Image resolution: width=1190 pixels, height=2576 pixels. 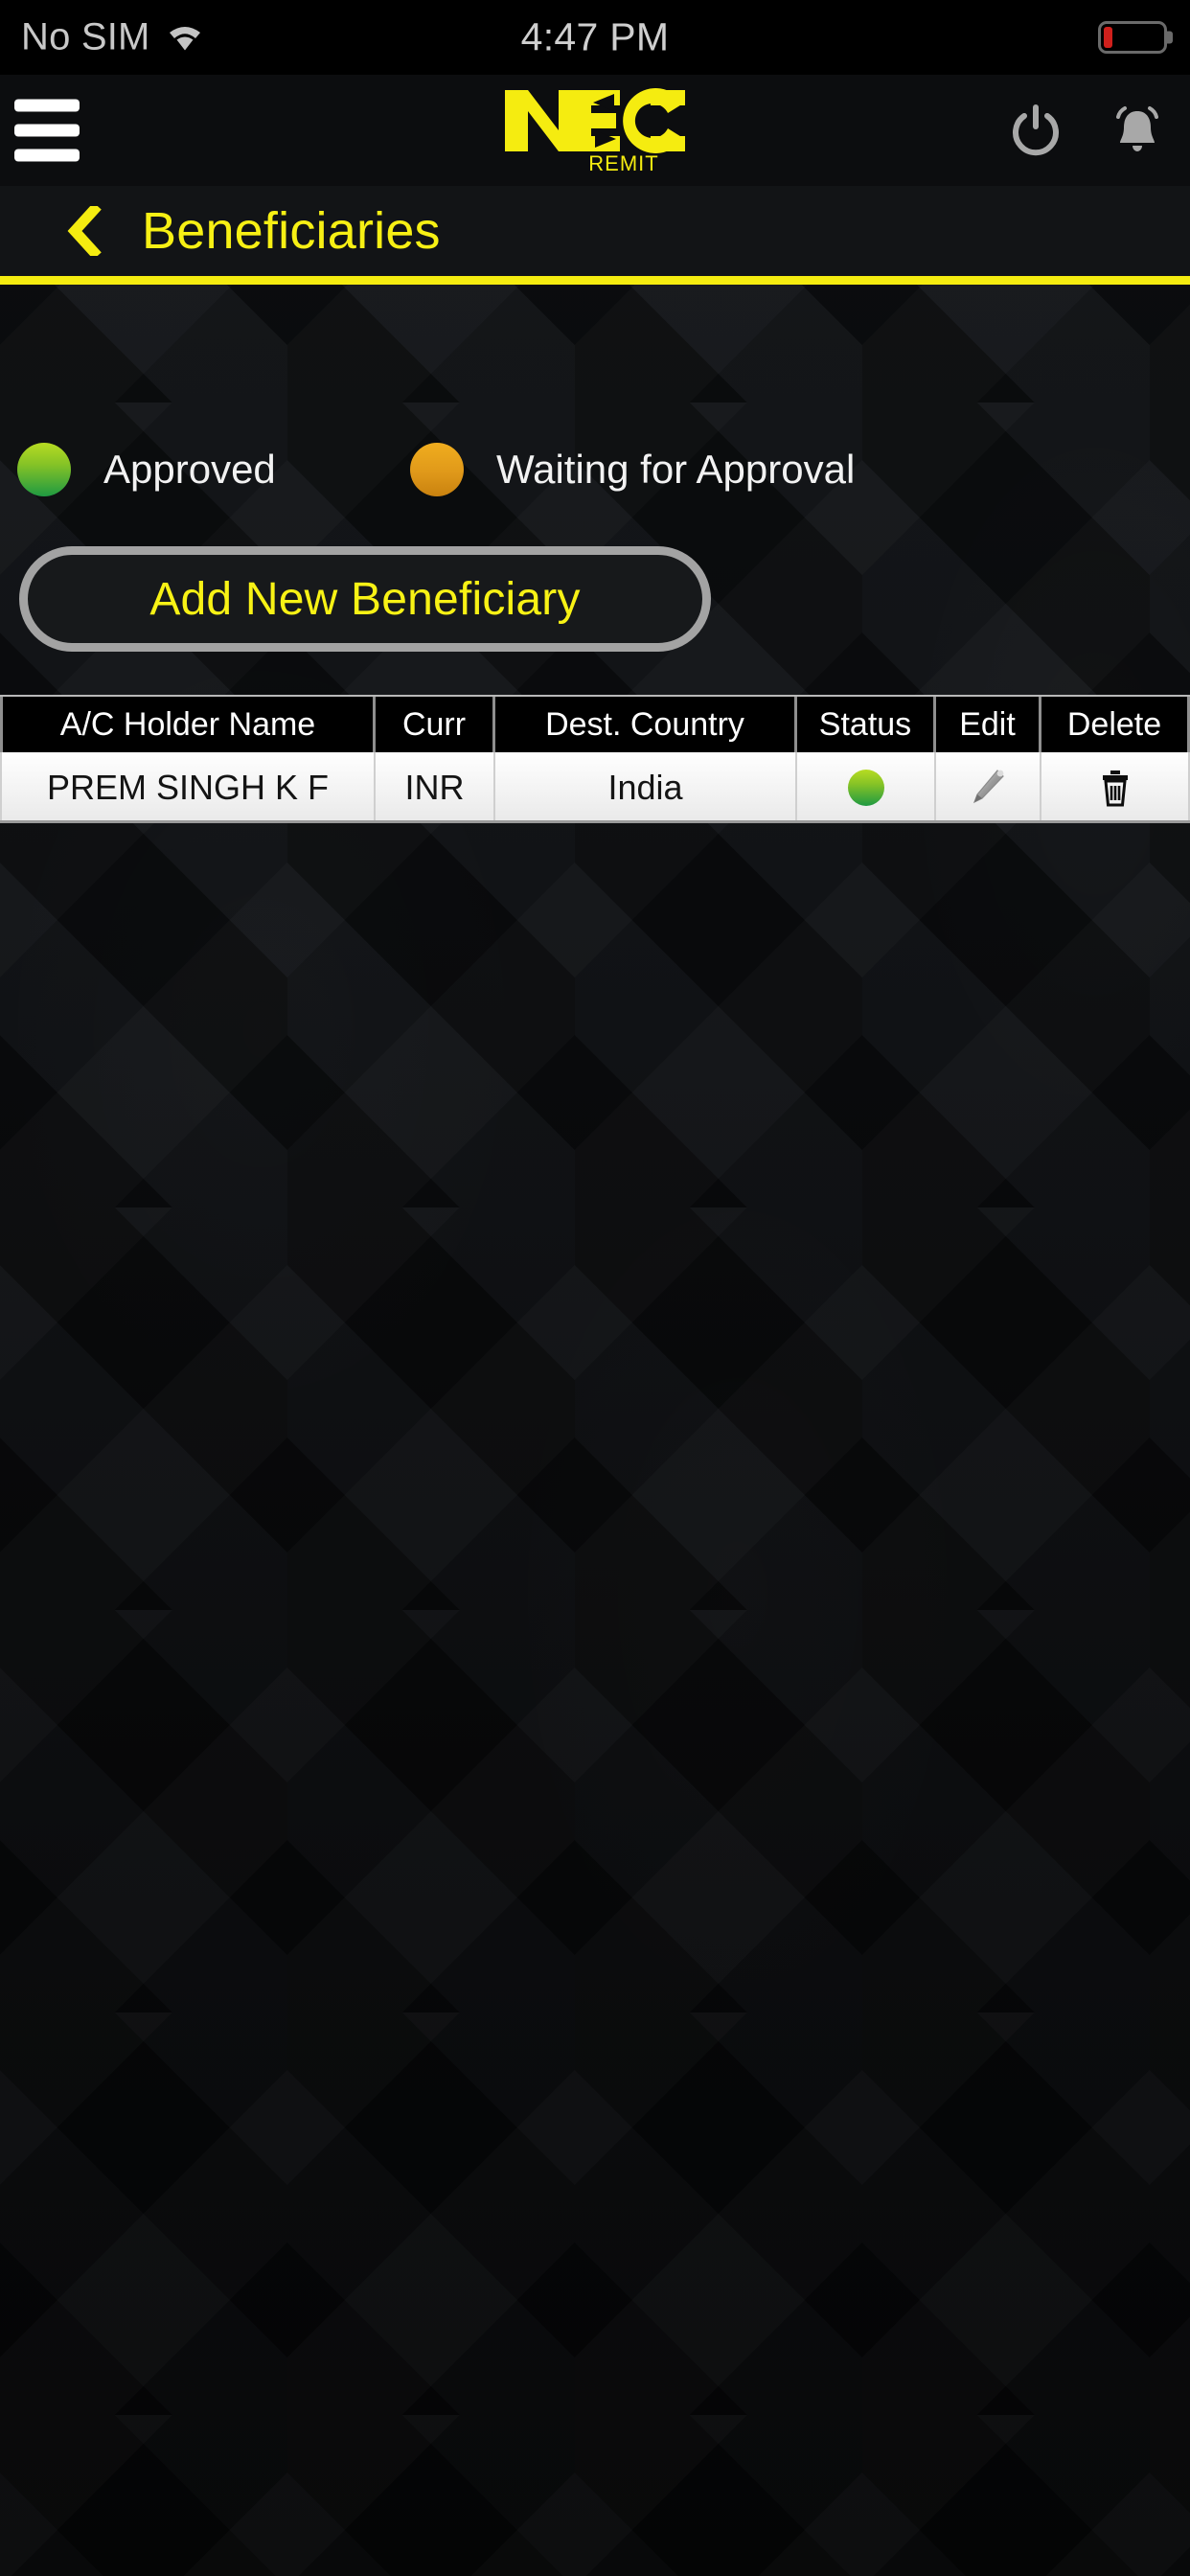 What do you see at coordinates (86, 36) in the screenshot?
I see `carrier-label: No SIM` at bounding box center [86, 36].